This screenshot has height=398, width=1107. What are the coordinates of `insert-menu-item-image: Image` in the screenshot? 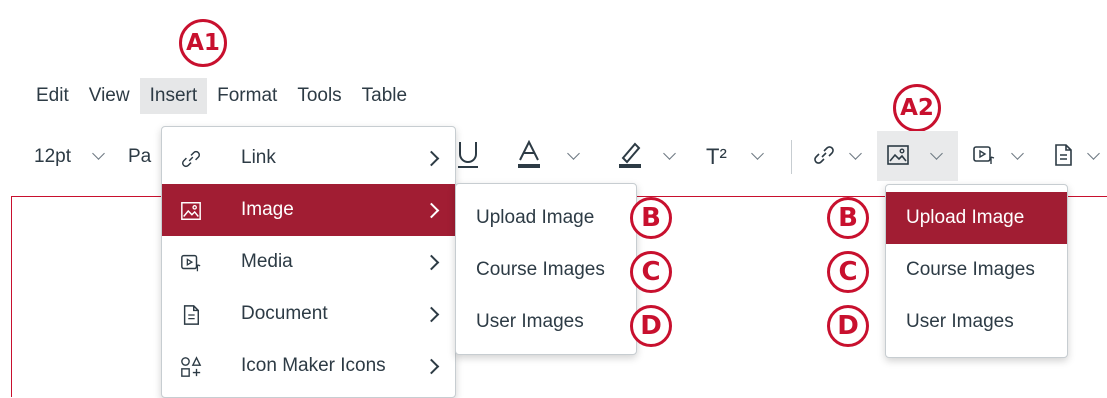 It's located at (308, 210).